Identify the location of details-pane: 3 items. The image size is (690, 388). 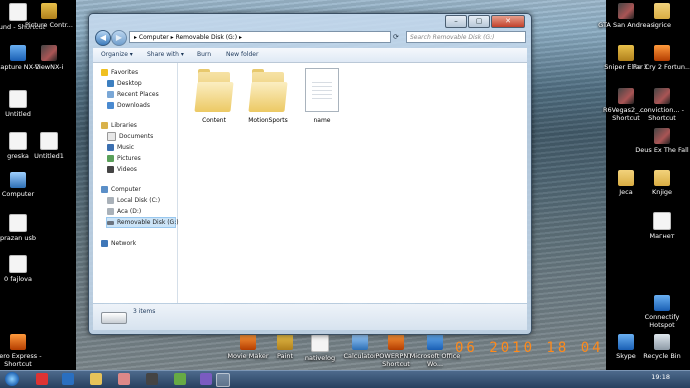
(310, 317).